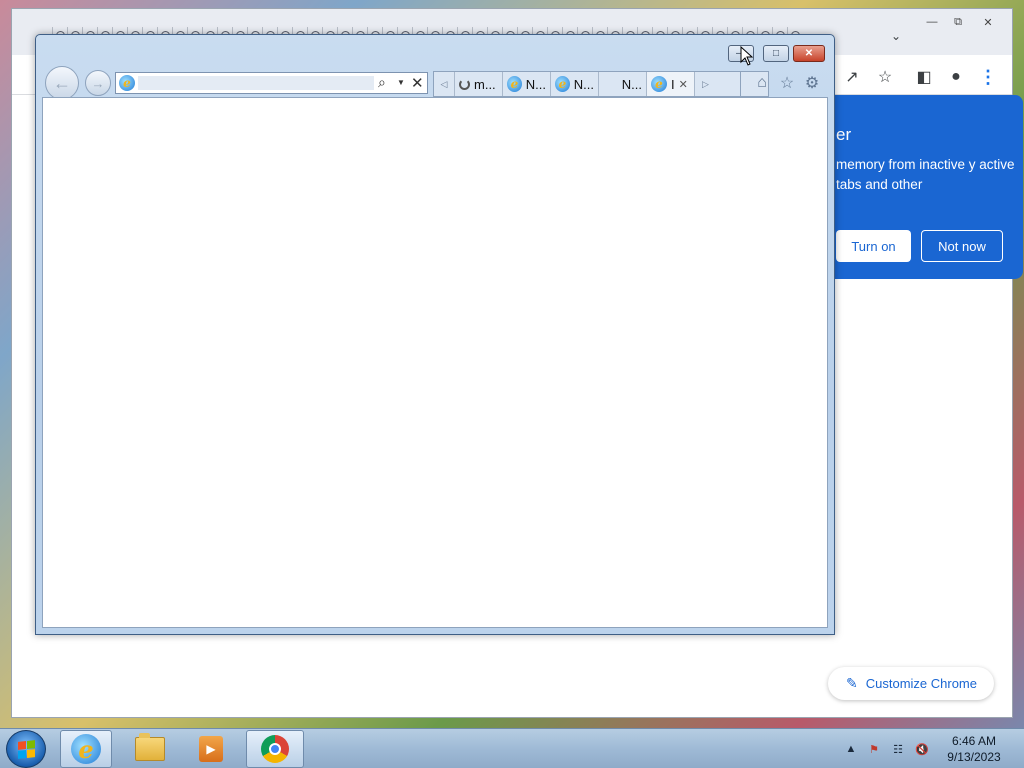  I want to click on action-center-icon: ⚑, so click(874, 749).